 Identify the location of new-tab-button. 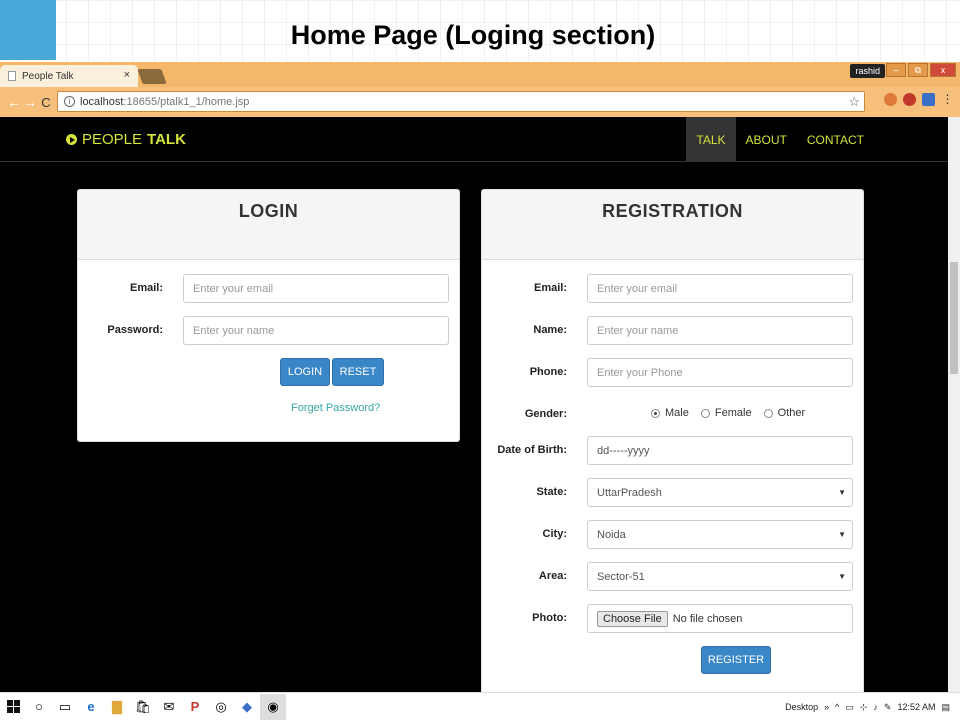
(152, 76).